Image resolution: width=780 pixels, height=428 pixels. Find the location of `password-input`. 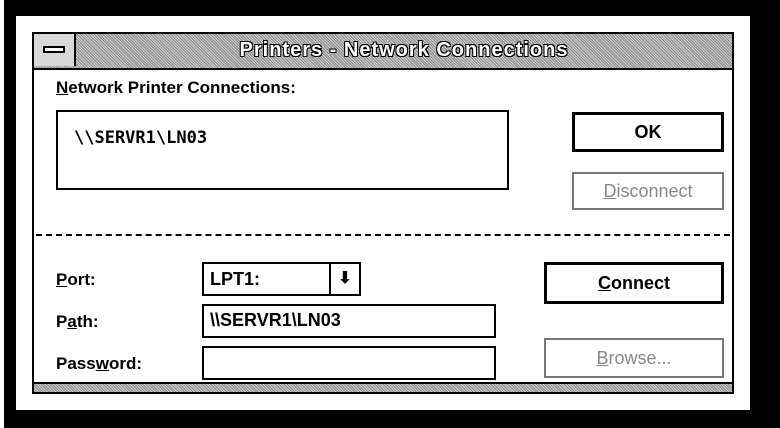

password-input is located at coordinates (349, 363).